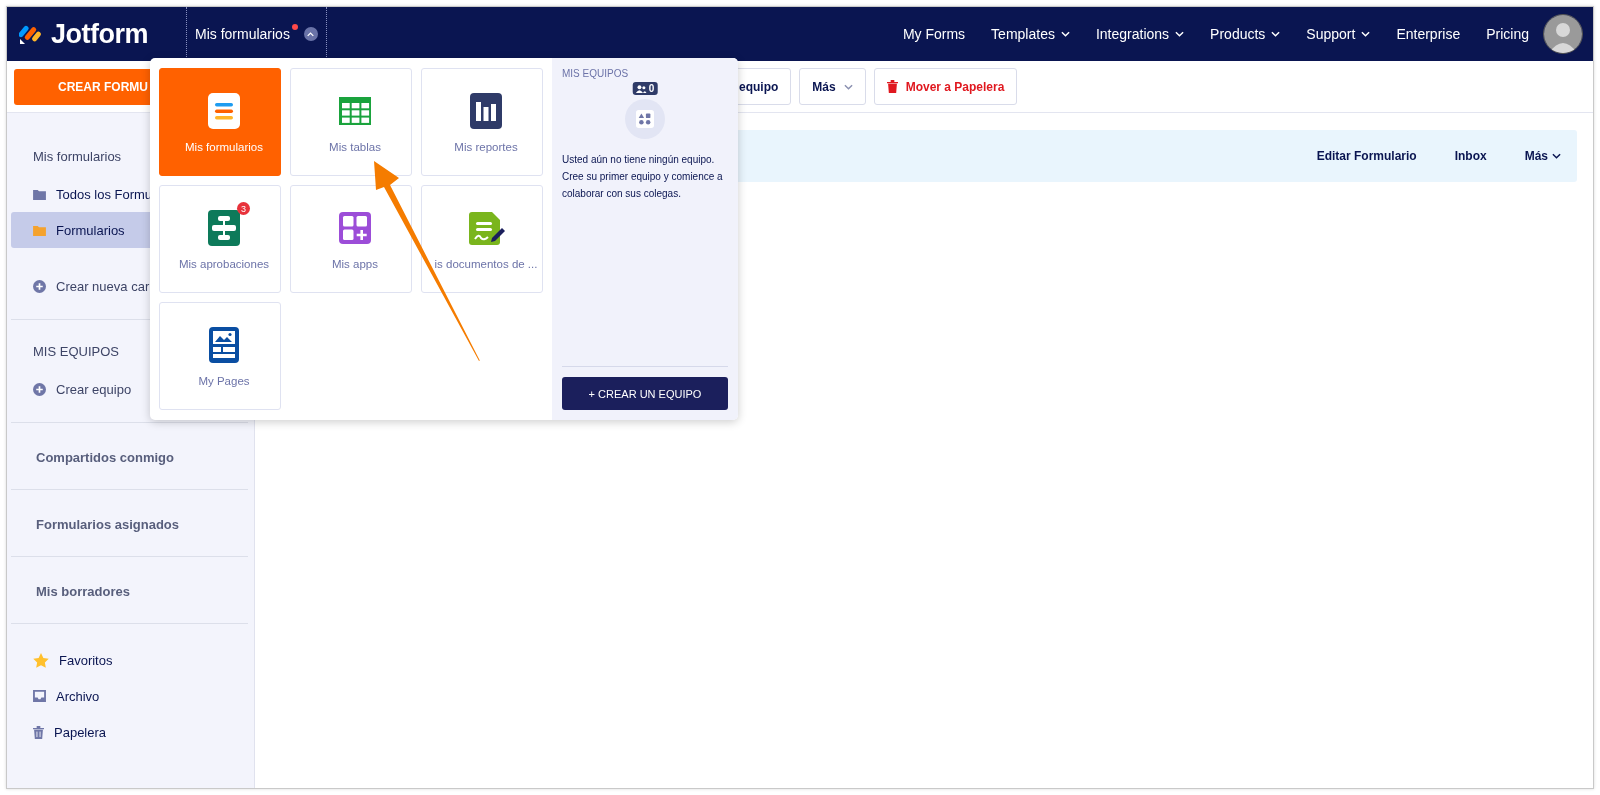 The image size is (1600, 795). What do you see at coordinates (242, 34) in the screenshot?
I see `workspace-menu: Mis formularios` at bounding box center [242, 34].